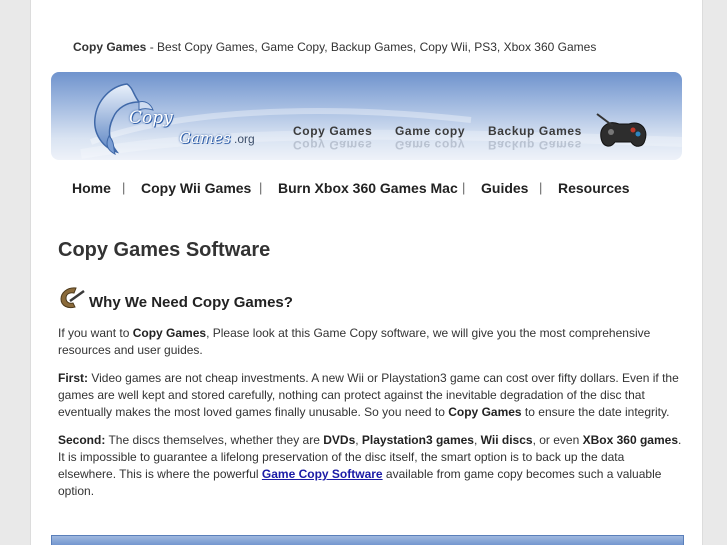  Describe the element at coordinates (339, 440) in the screenshot. I see `keyword-dvds: DVDs` at that location.